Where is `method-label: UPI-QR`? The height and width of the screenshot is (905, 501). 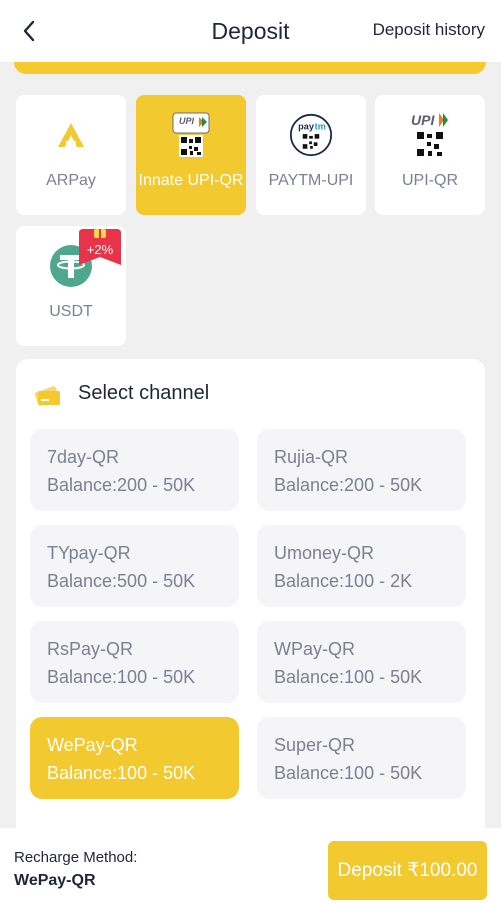 method-label: UPI-QR is located at coordinates (430, 180).